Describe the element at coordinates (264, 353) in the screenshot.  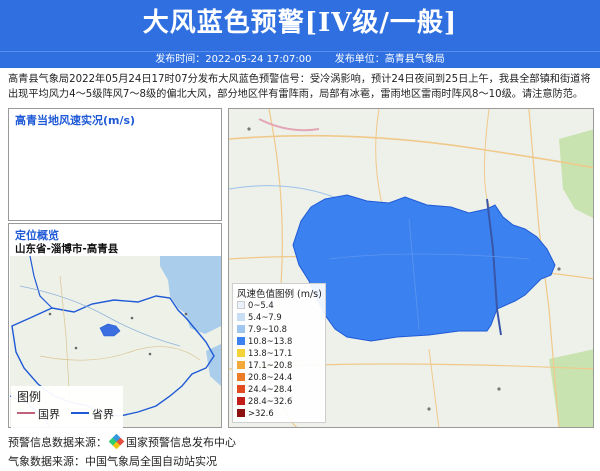
I see `legend-item: 13.8~17.1` at that location.